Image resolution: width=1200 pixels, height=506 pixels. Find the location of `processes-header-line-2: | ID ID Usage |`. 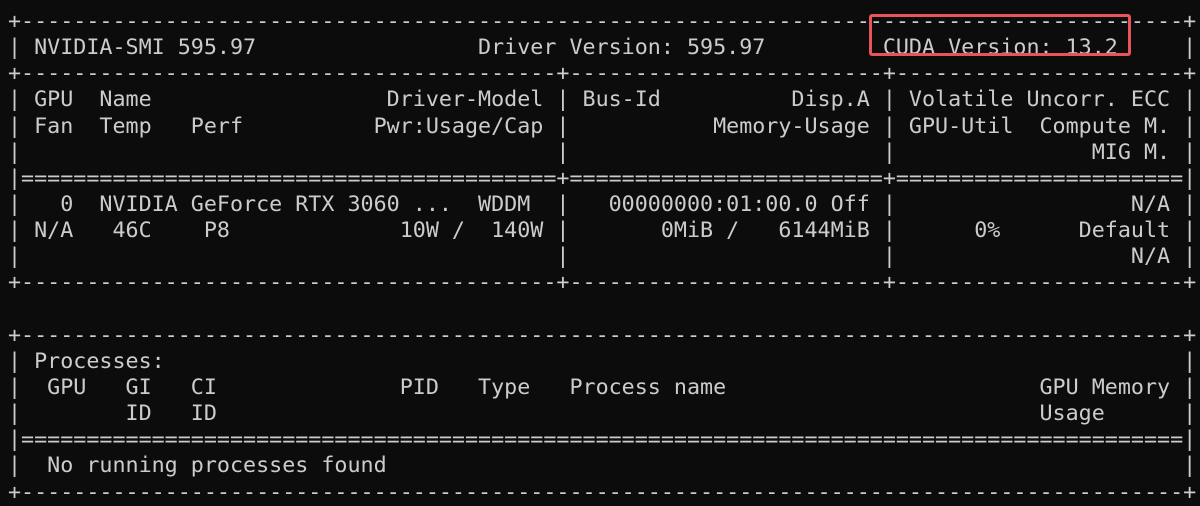

processes-header-line-2: | ID ID Usage | is located at coordinates (602, 414).